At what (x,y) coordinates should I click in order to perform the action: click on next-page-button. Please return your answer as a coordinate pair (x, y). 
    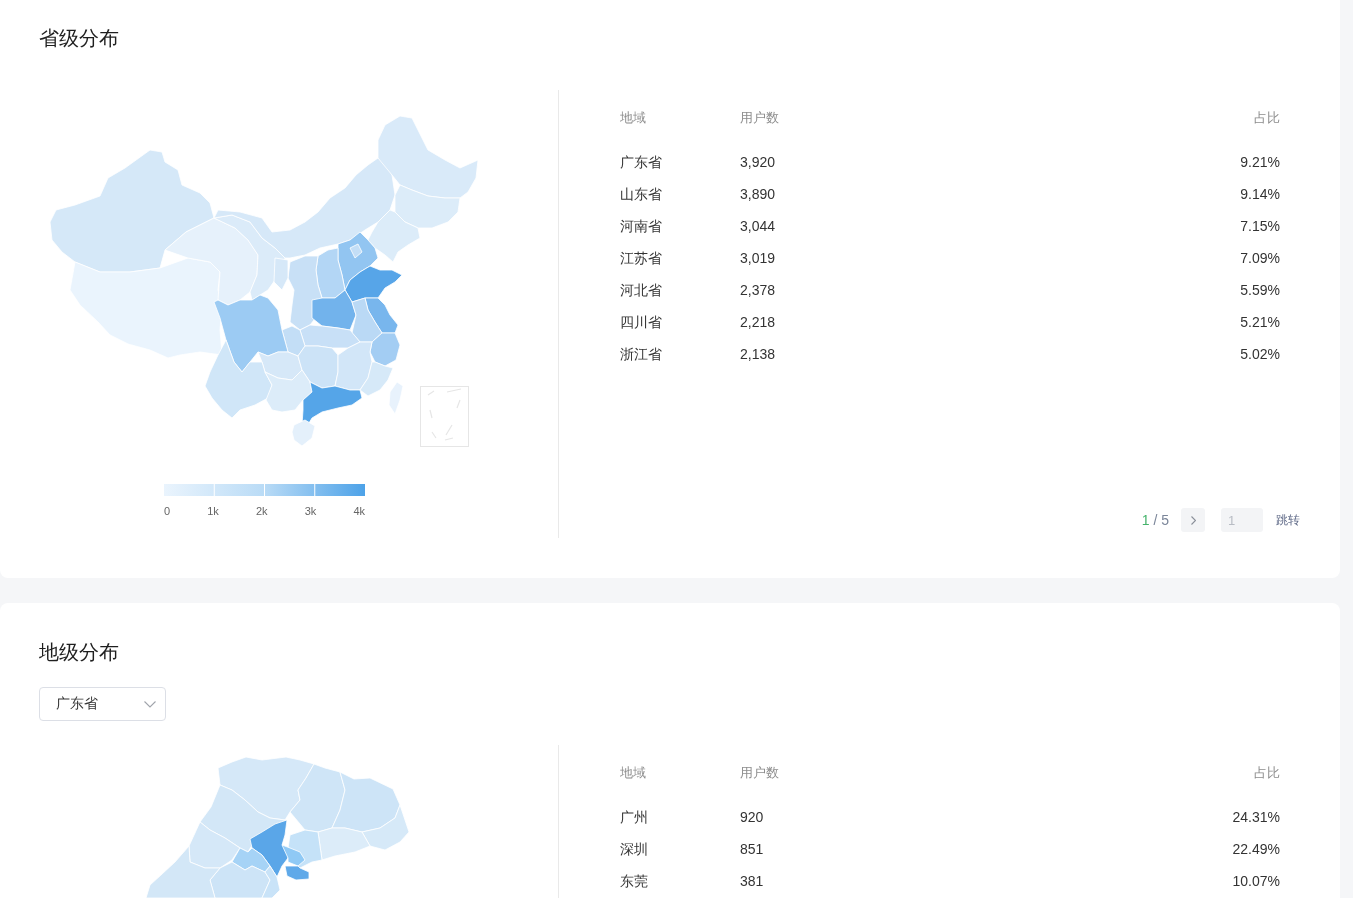
    Looking at the image, I should click on (1193, 520).